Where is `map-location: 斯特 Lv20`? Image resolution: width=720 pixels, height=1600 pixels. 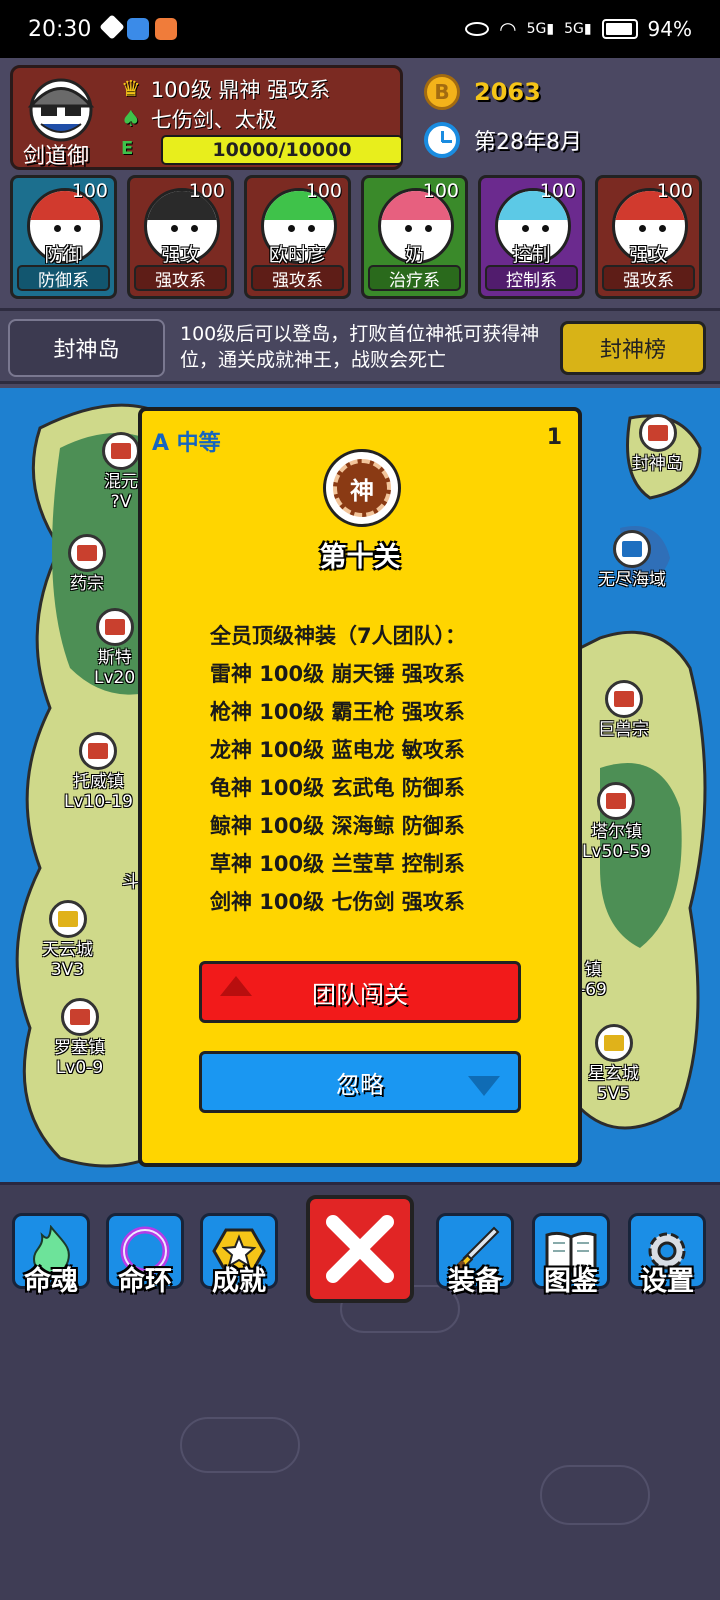
map-location: 斯特 Lv20 is located at coordinates (114, 648).